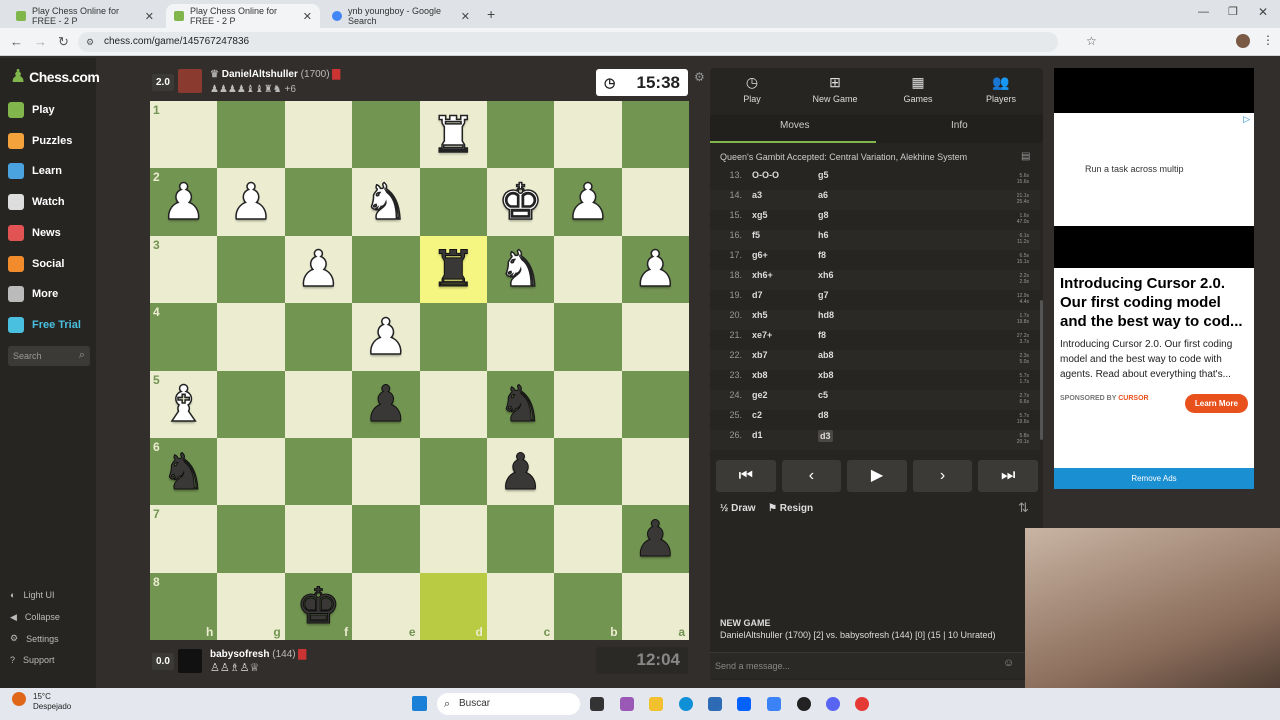  What do you see at coordinates (823, 395) in the screenshot?
I see `black-move: c5` at bounding box center [823, 395].